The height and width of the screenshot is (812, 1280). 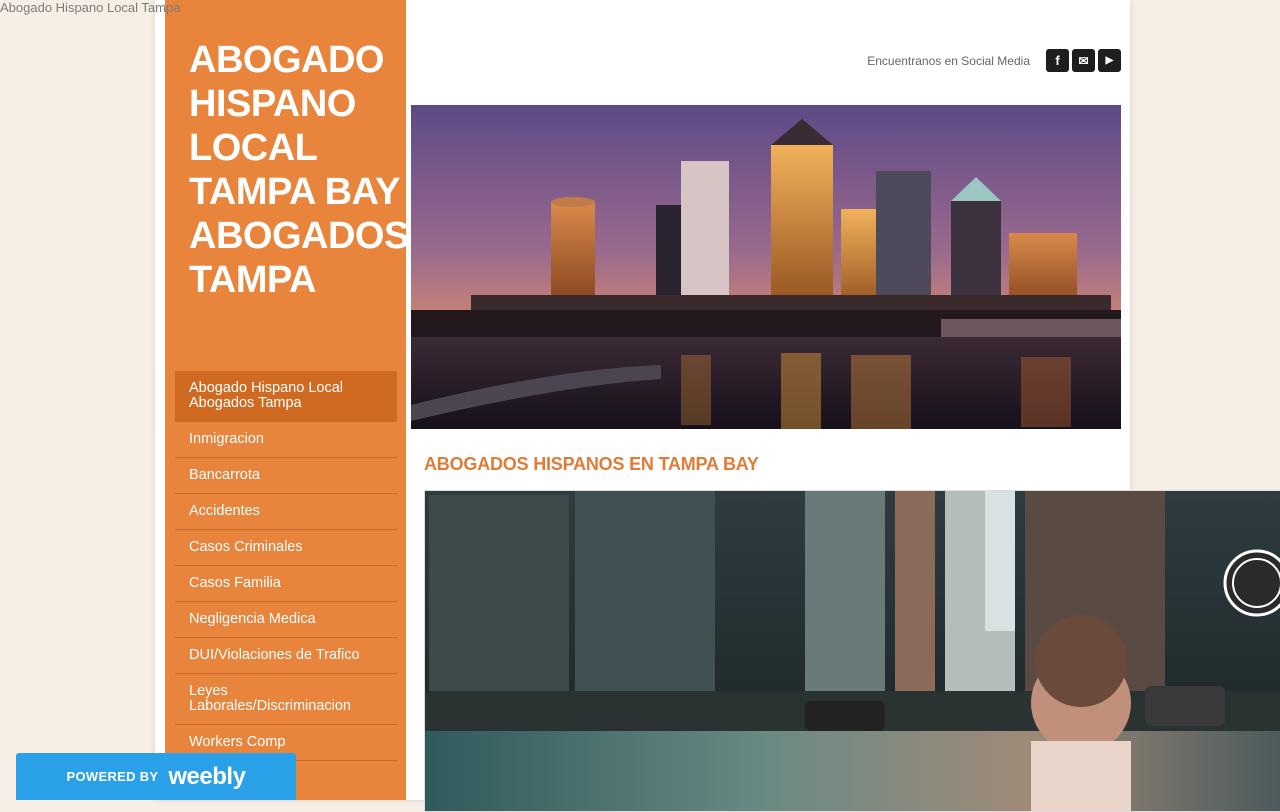 I want to click on nav-item-dui: DUI/Violaciones de Trafico, so click(x=286, y=656).